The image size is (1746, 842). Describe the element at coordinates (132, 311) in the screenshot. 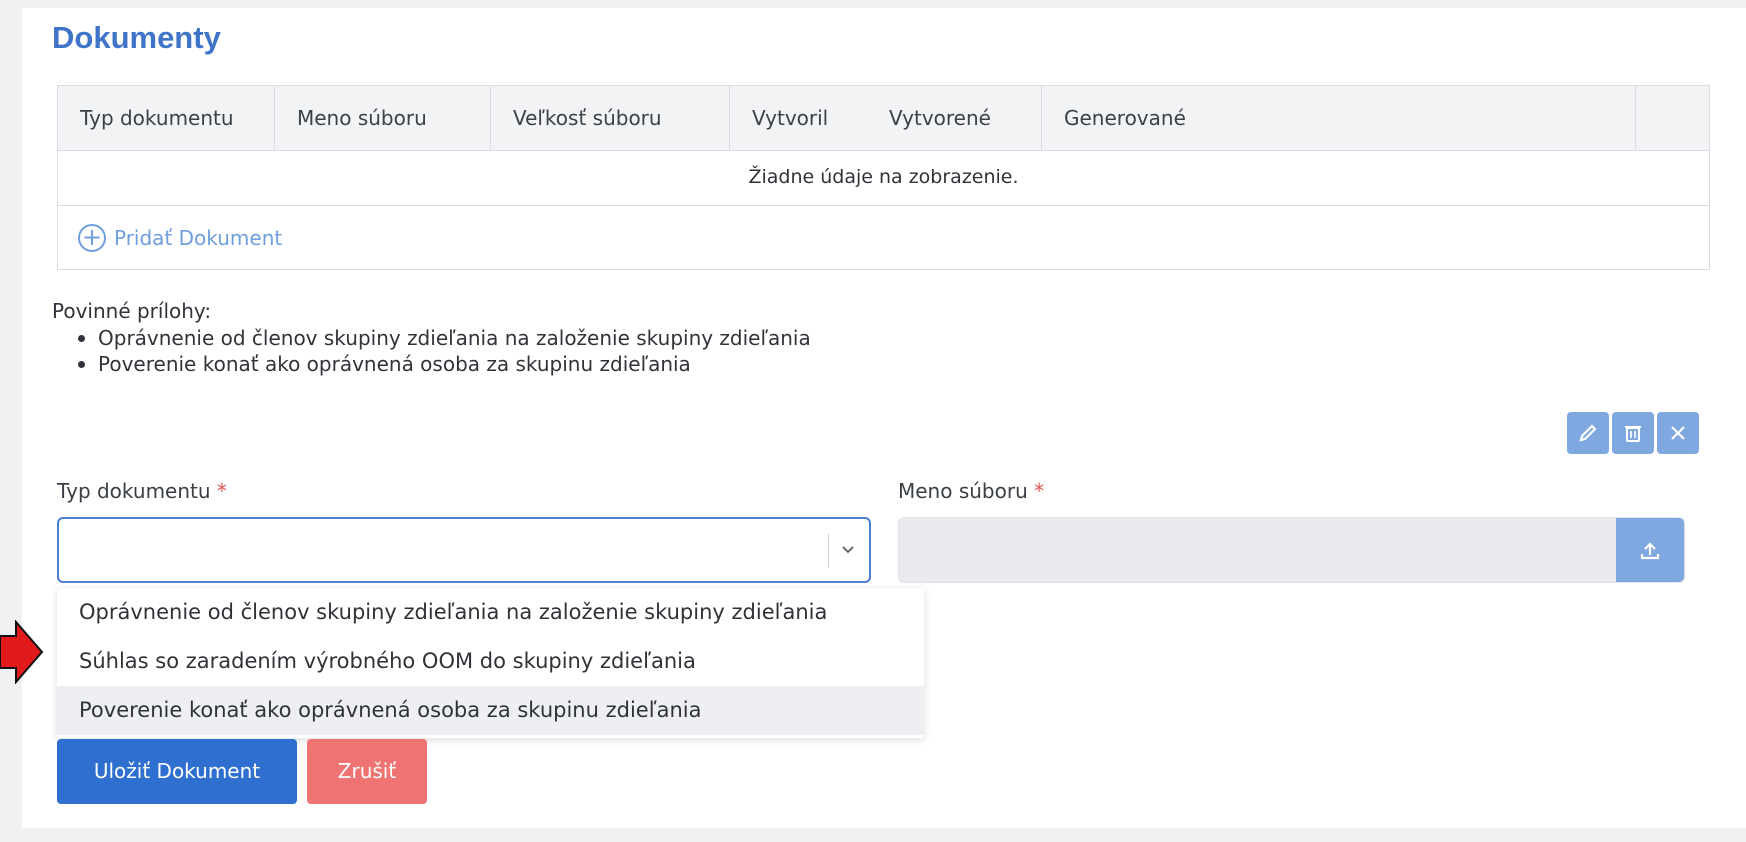

I see `required-attachments-title: Povinné prílohy:` at that location.